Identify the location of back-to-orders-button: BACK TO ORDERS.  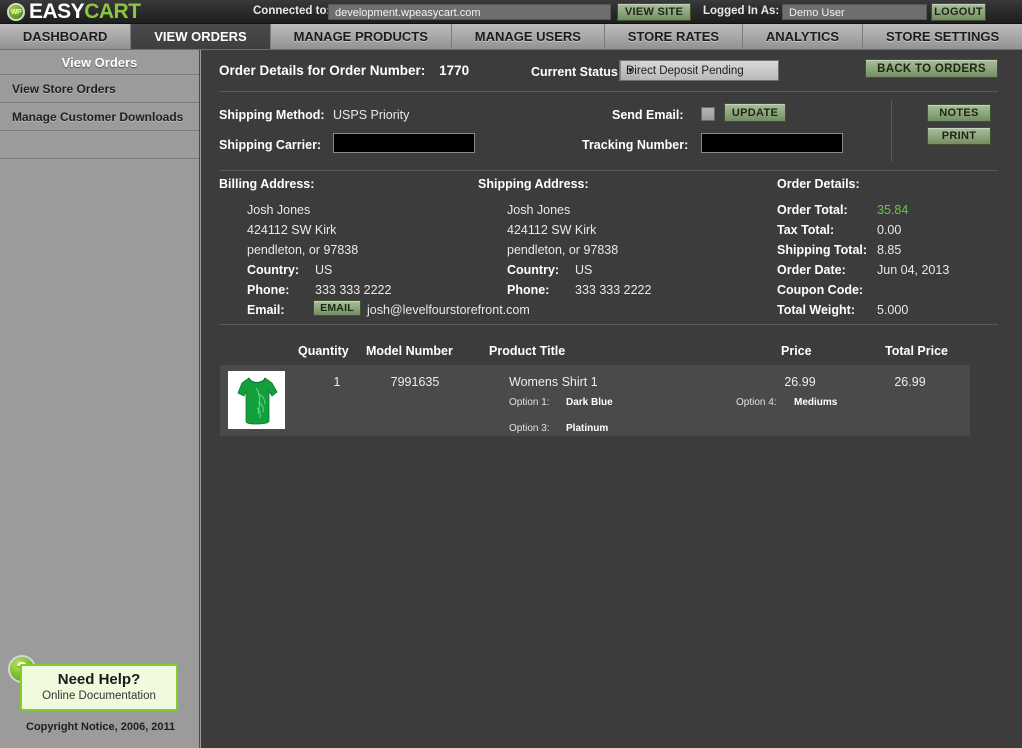
(931, 68).